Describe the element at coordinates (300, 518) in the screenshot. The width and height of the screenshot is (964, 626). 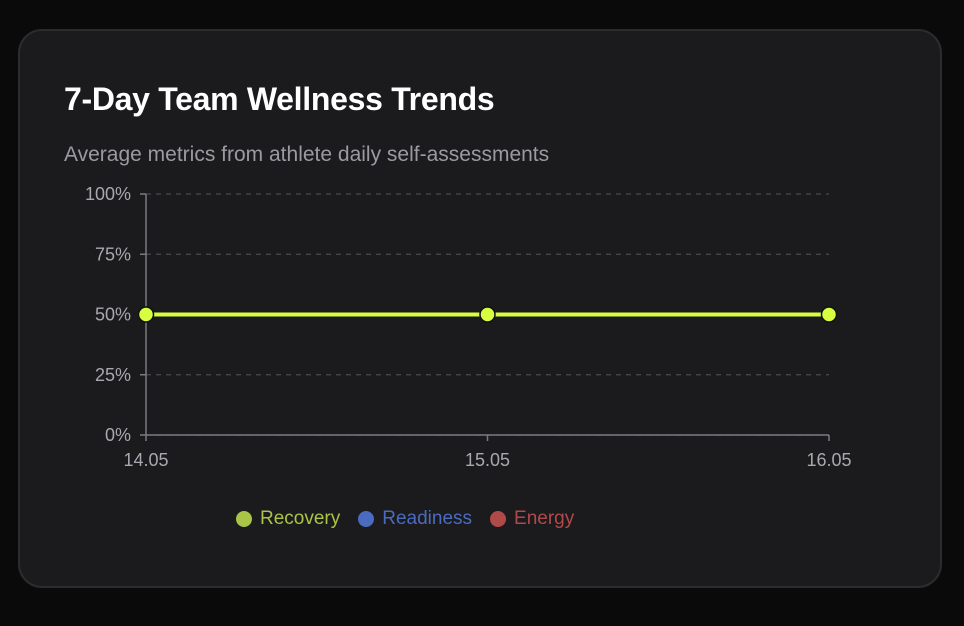
I see `legend-label-recovery: Recovery` at that location.